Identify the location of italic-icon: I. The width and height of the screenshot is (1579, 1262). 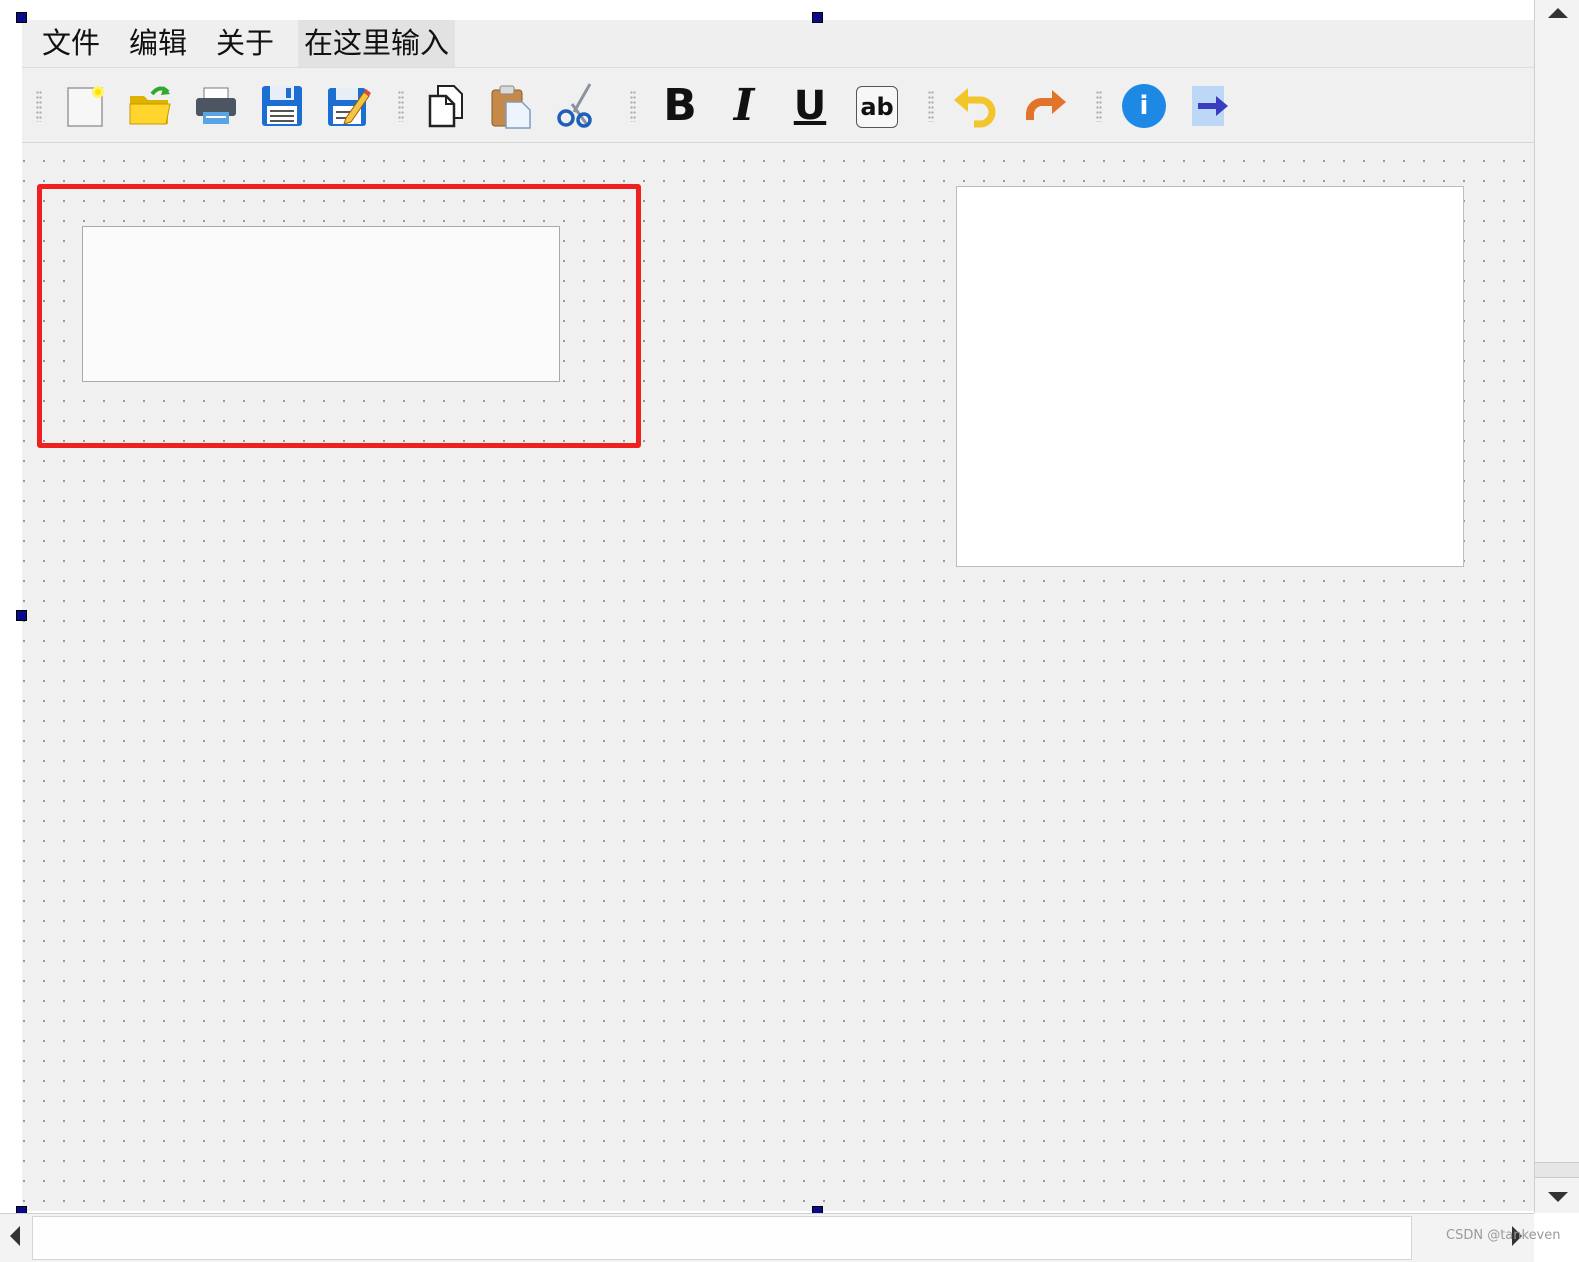
(744, 106).